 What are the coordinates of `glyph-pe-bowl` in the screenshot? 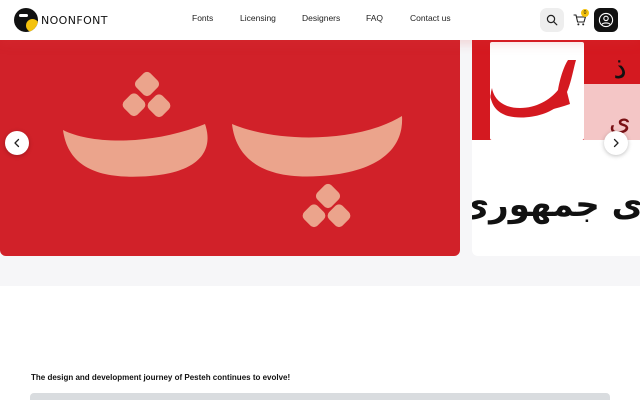 It's located at (135, 150).